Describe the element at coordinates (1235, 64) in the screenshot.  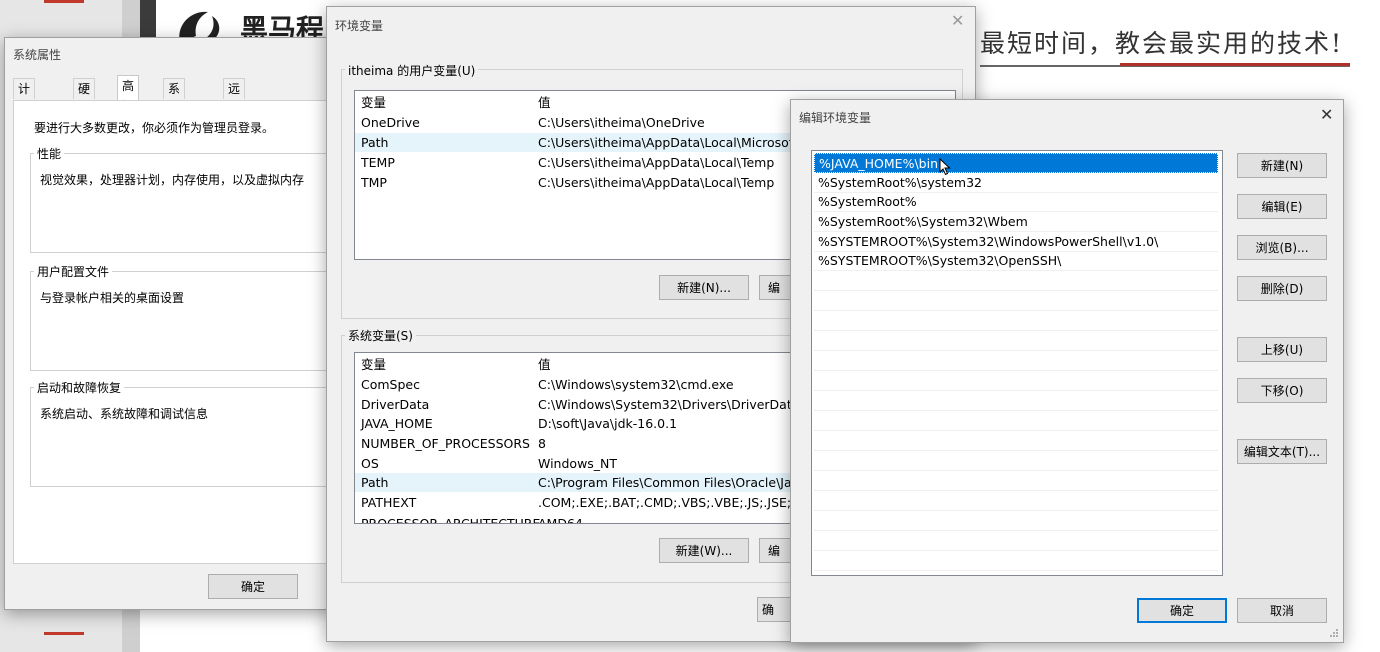
I see `tagline-underline-accent` at that location.